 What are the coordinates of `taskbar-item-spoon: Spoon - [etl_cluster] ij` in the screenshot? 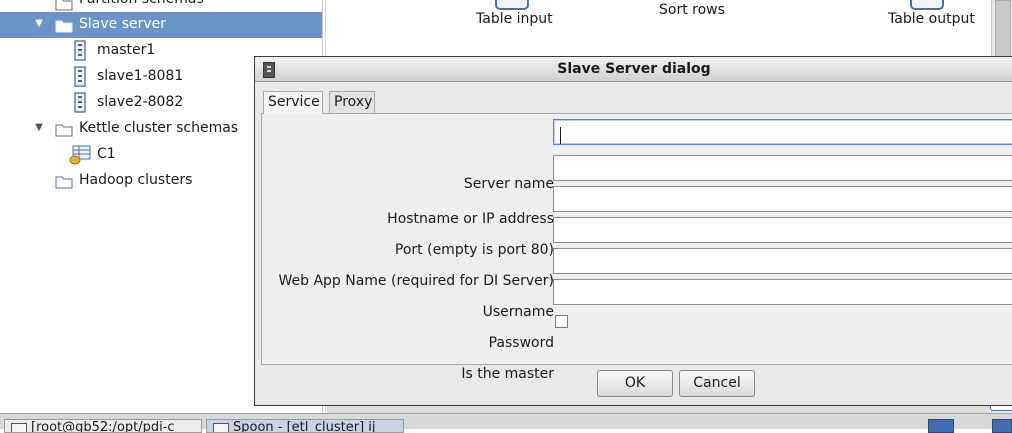 It's located at (305, 426).